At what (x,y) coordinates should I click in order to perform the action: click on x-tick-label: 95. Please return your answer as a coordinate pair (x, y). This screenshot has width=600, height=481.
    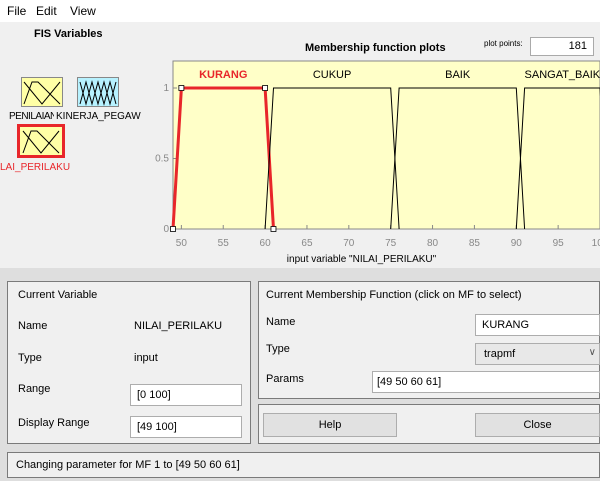
    Looking at the image, I should click on (559, 243).